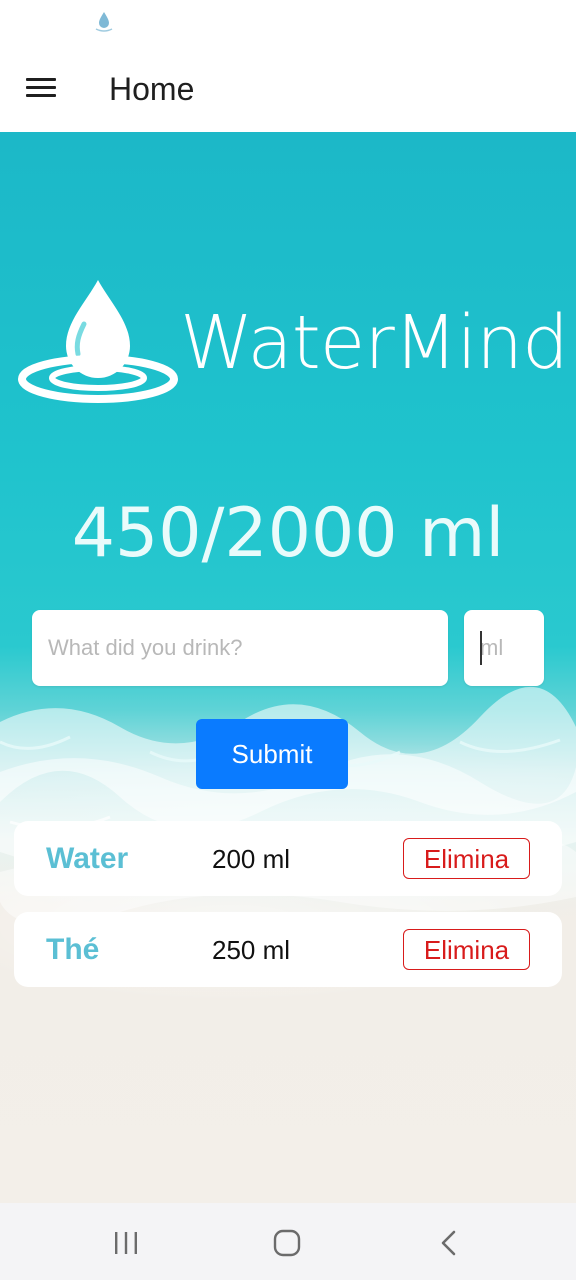 This screenshot has width=576, height=1280. What do you see at coordinates (272, 754) in the screenshot?
I see `submit-button: Submit` at bounding box center [272, 754].